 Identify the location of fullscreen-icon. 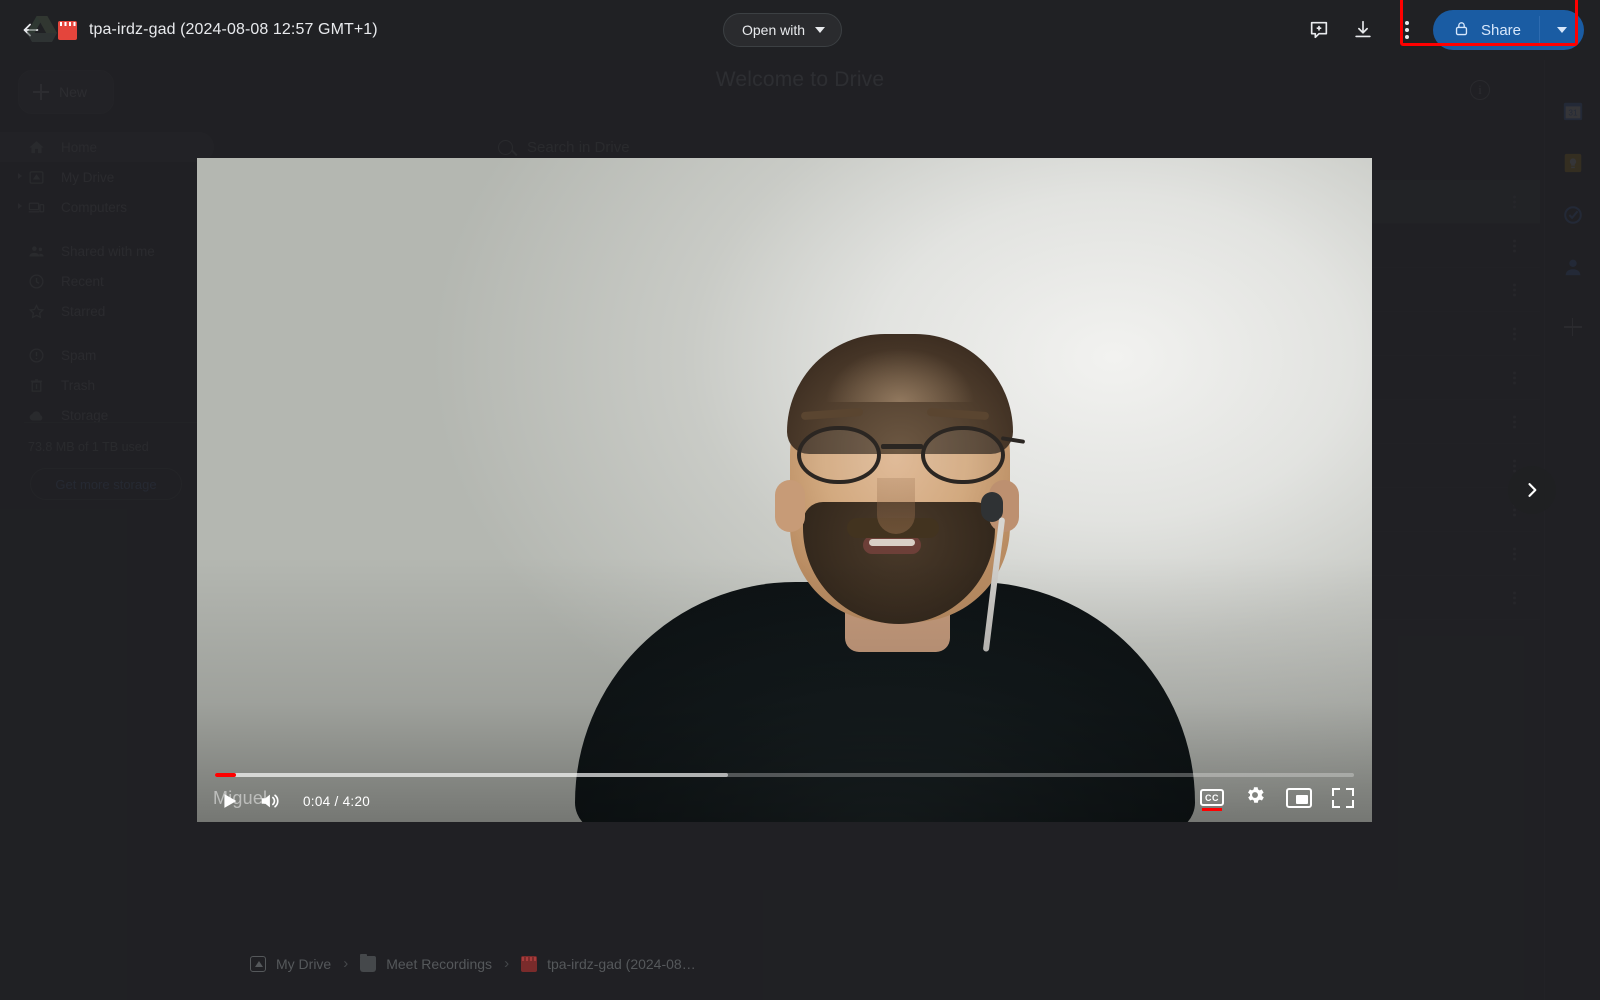
(1343, 797).